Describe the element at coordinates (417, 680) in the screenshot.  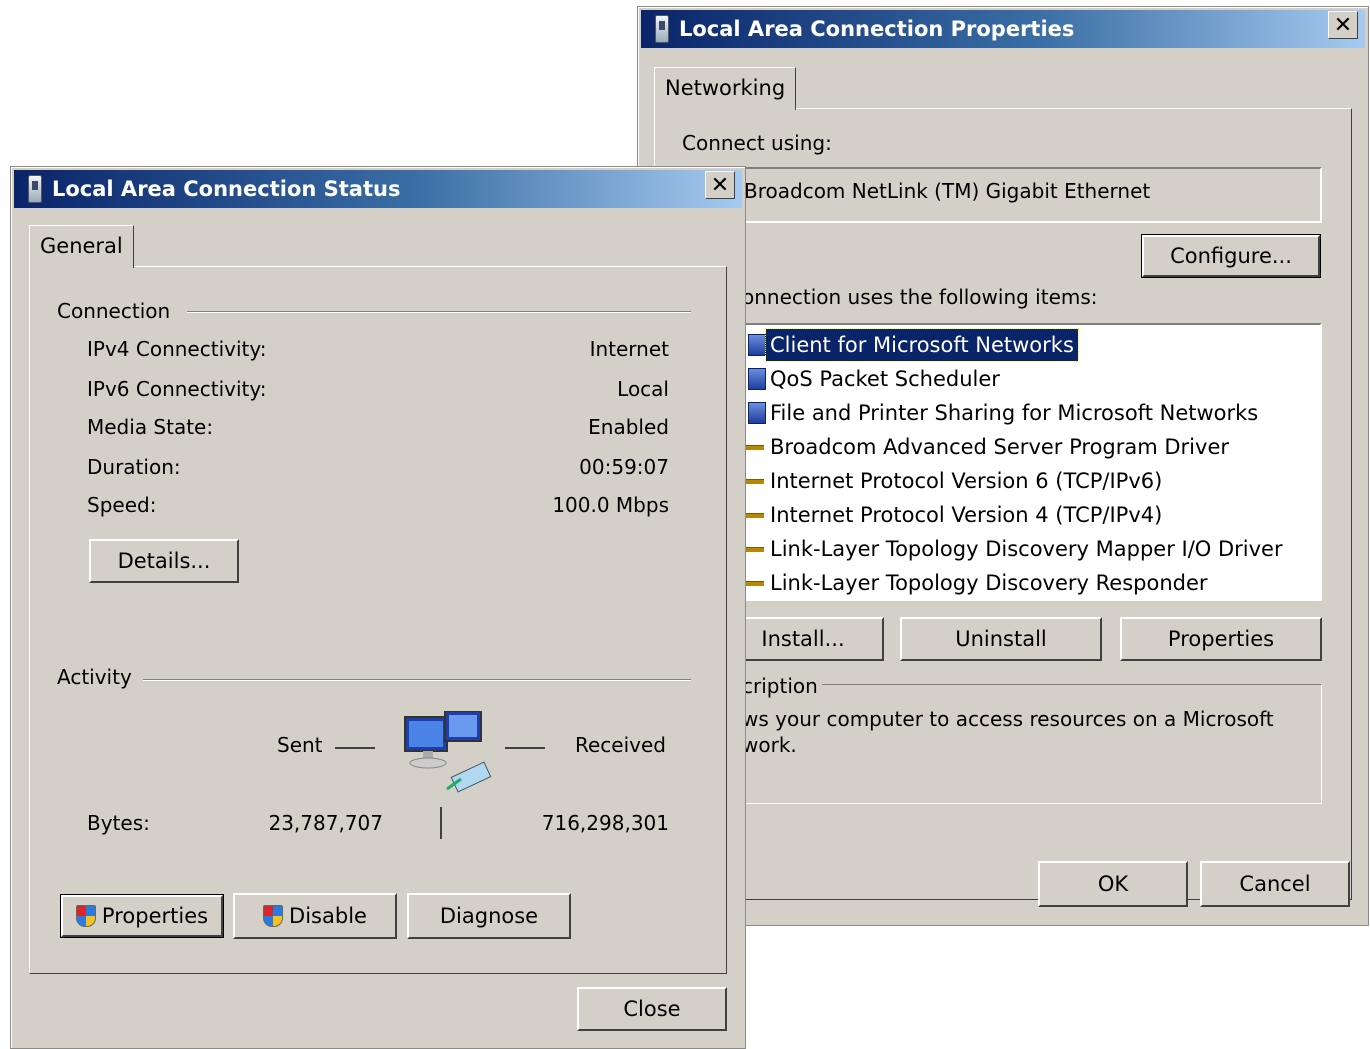
I see `activity-group-line` at that location.